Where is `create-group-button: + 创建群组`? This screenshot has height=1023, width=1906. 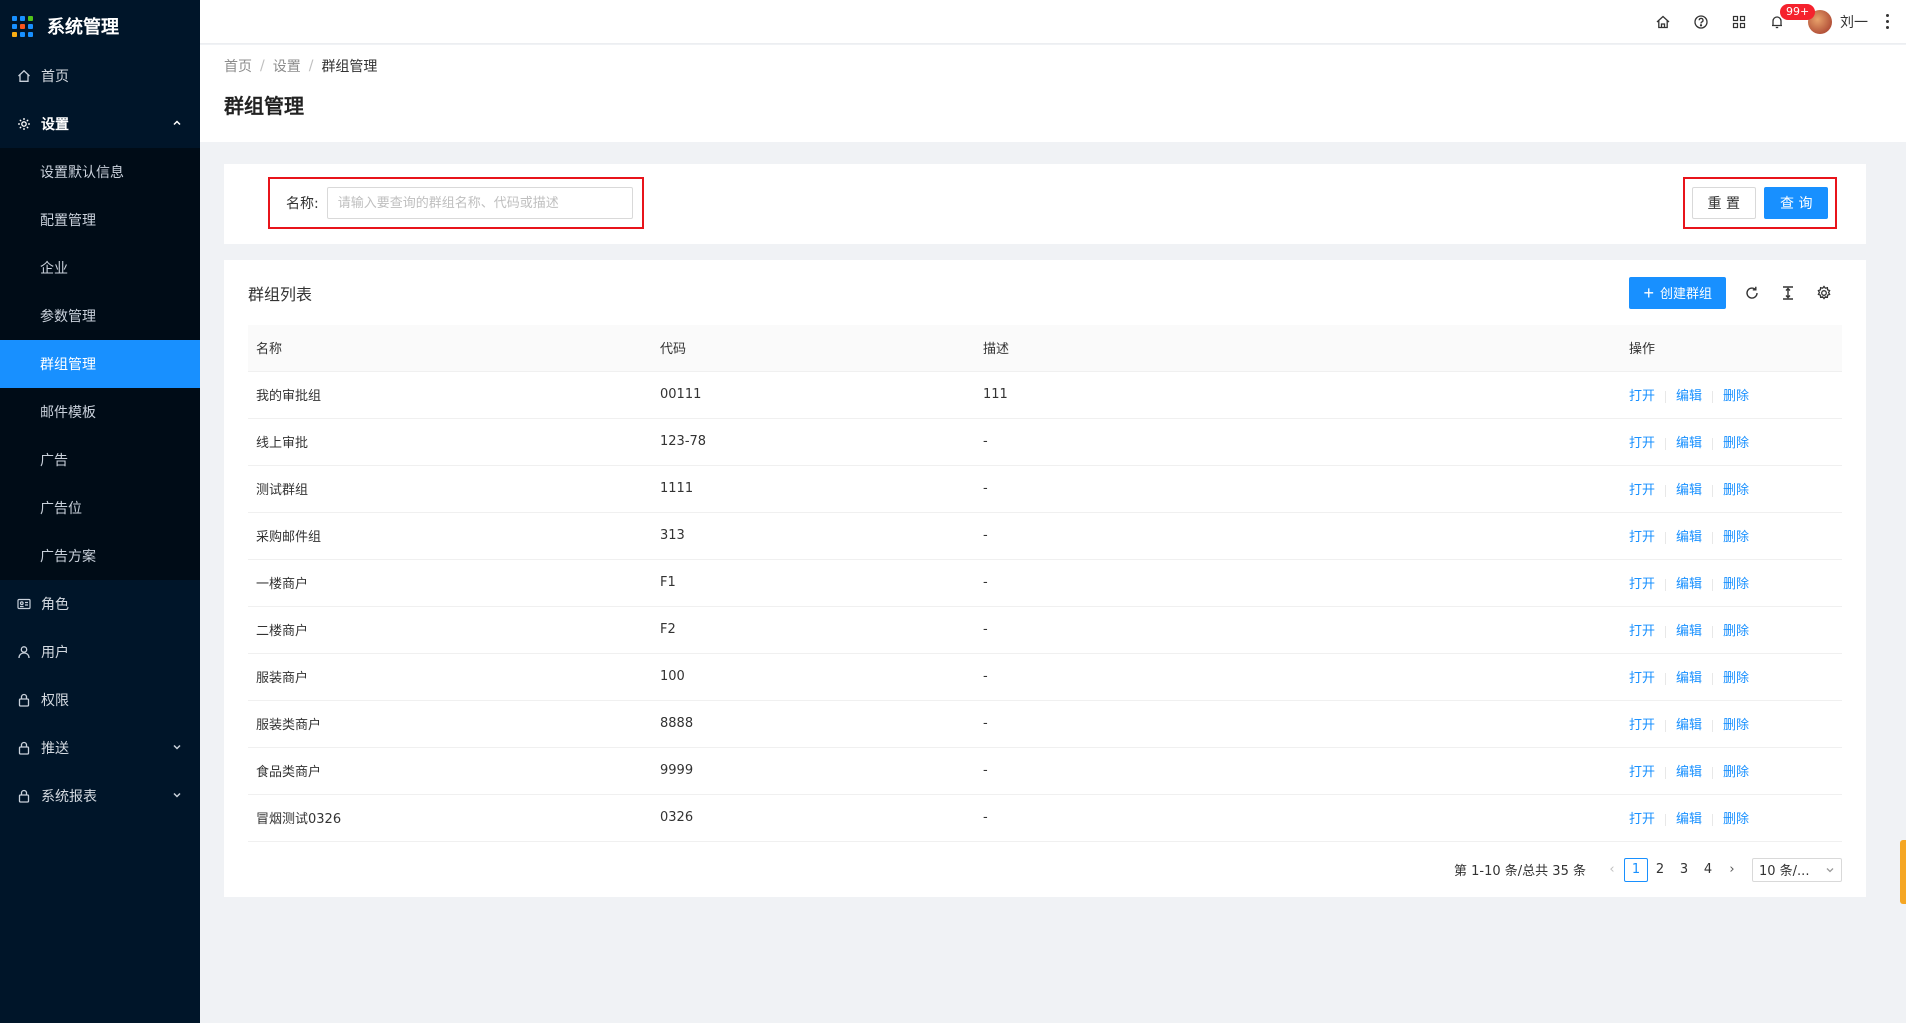
create-group-button: + 创建群组 is located at coordinates (1677, 292).